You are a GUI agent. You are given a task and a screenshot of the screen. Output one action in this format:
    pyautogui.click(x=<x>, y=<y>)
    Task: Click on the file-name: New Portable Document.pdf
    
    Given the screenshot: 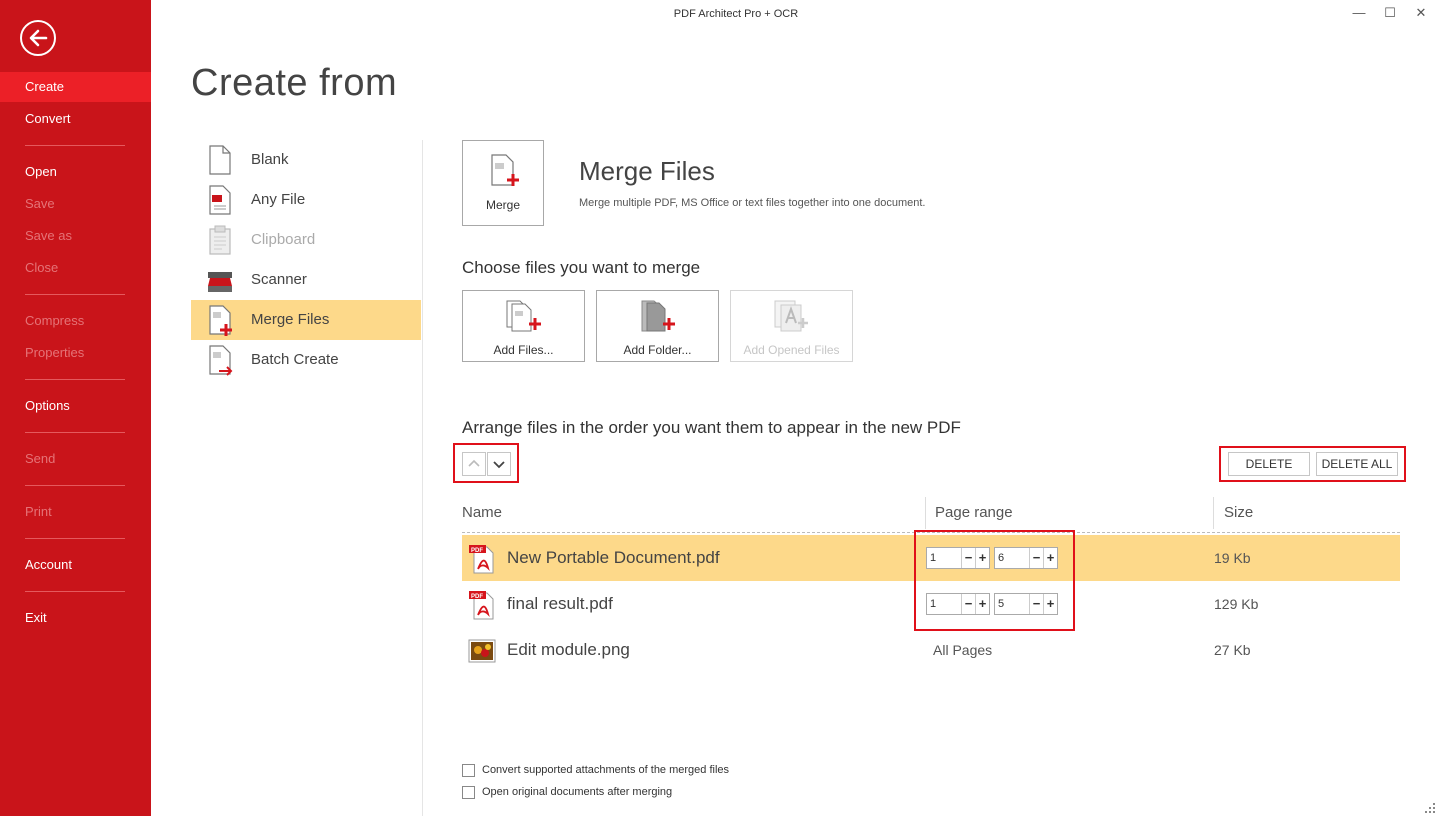 What is the action you would take?
    pyautogui.click(x=613, y=557)
    